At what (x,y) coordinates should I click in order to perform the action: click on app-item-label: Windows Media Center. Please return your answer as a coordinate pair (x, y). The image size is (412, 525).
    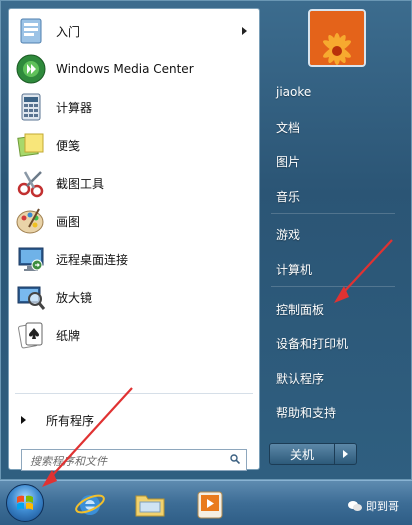
    Looking at the image, I should click on (125, 69).